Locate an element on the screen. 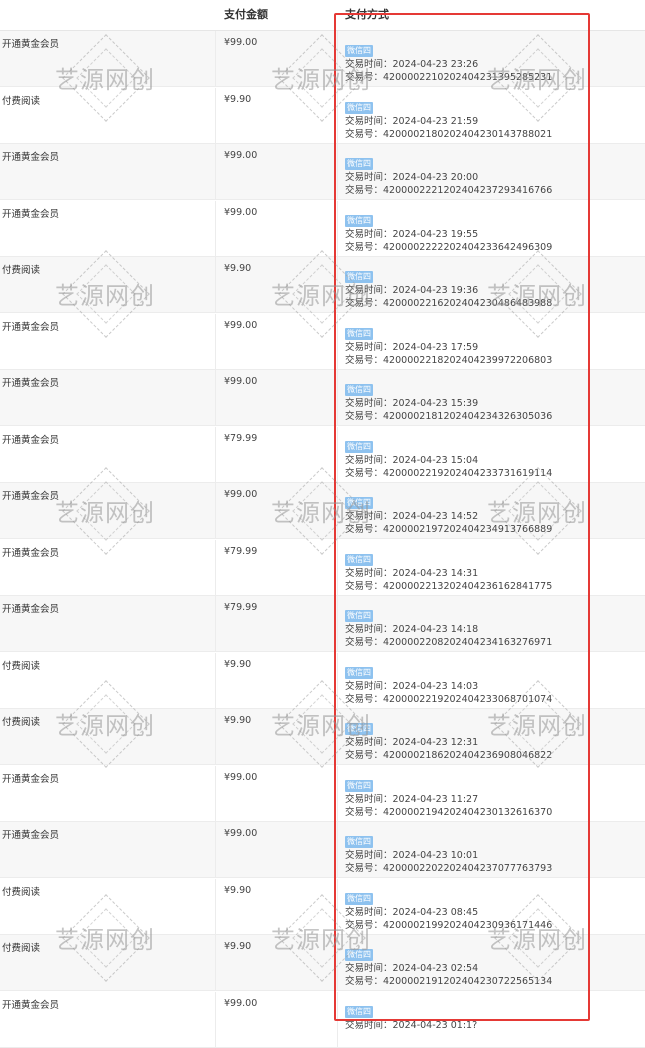 The width and height of the screenshot is (645, 1048). header-method: 支付方式 is located at coordinates (367, 15).